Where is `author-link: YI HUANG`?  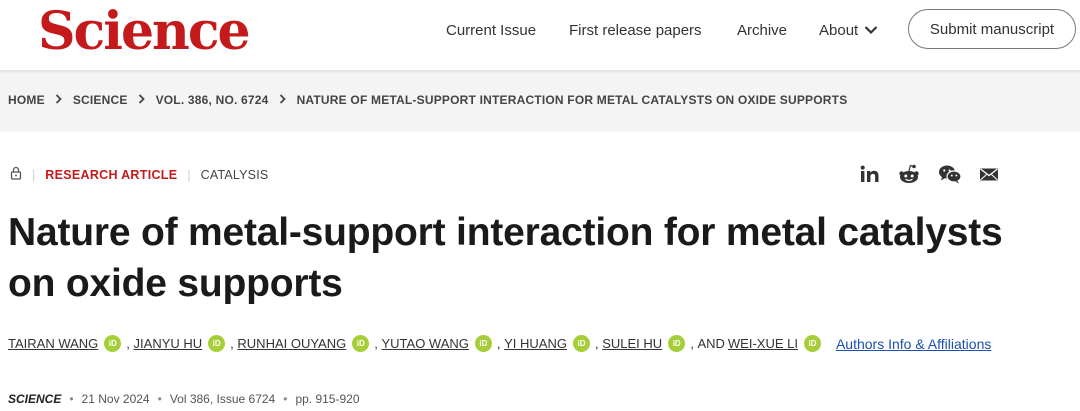 author-link: YI HUANG is located at coordinates (535, 343).